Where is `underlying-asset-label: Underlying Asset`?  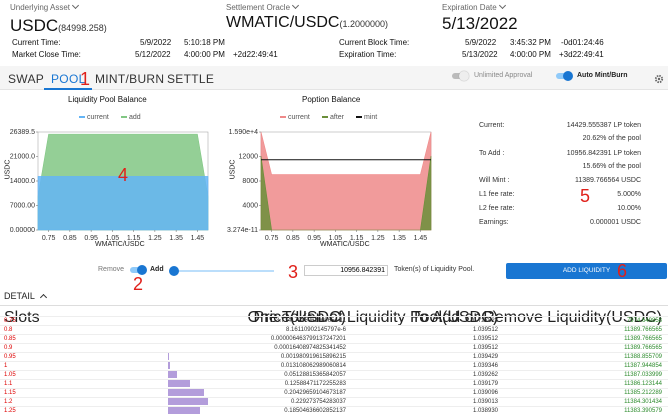 underlying-asset-label: Underlying Asset is located at coordinates (45, 6).